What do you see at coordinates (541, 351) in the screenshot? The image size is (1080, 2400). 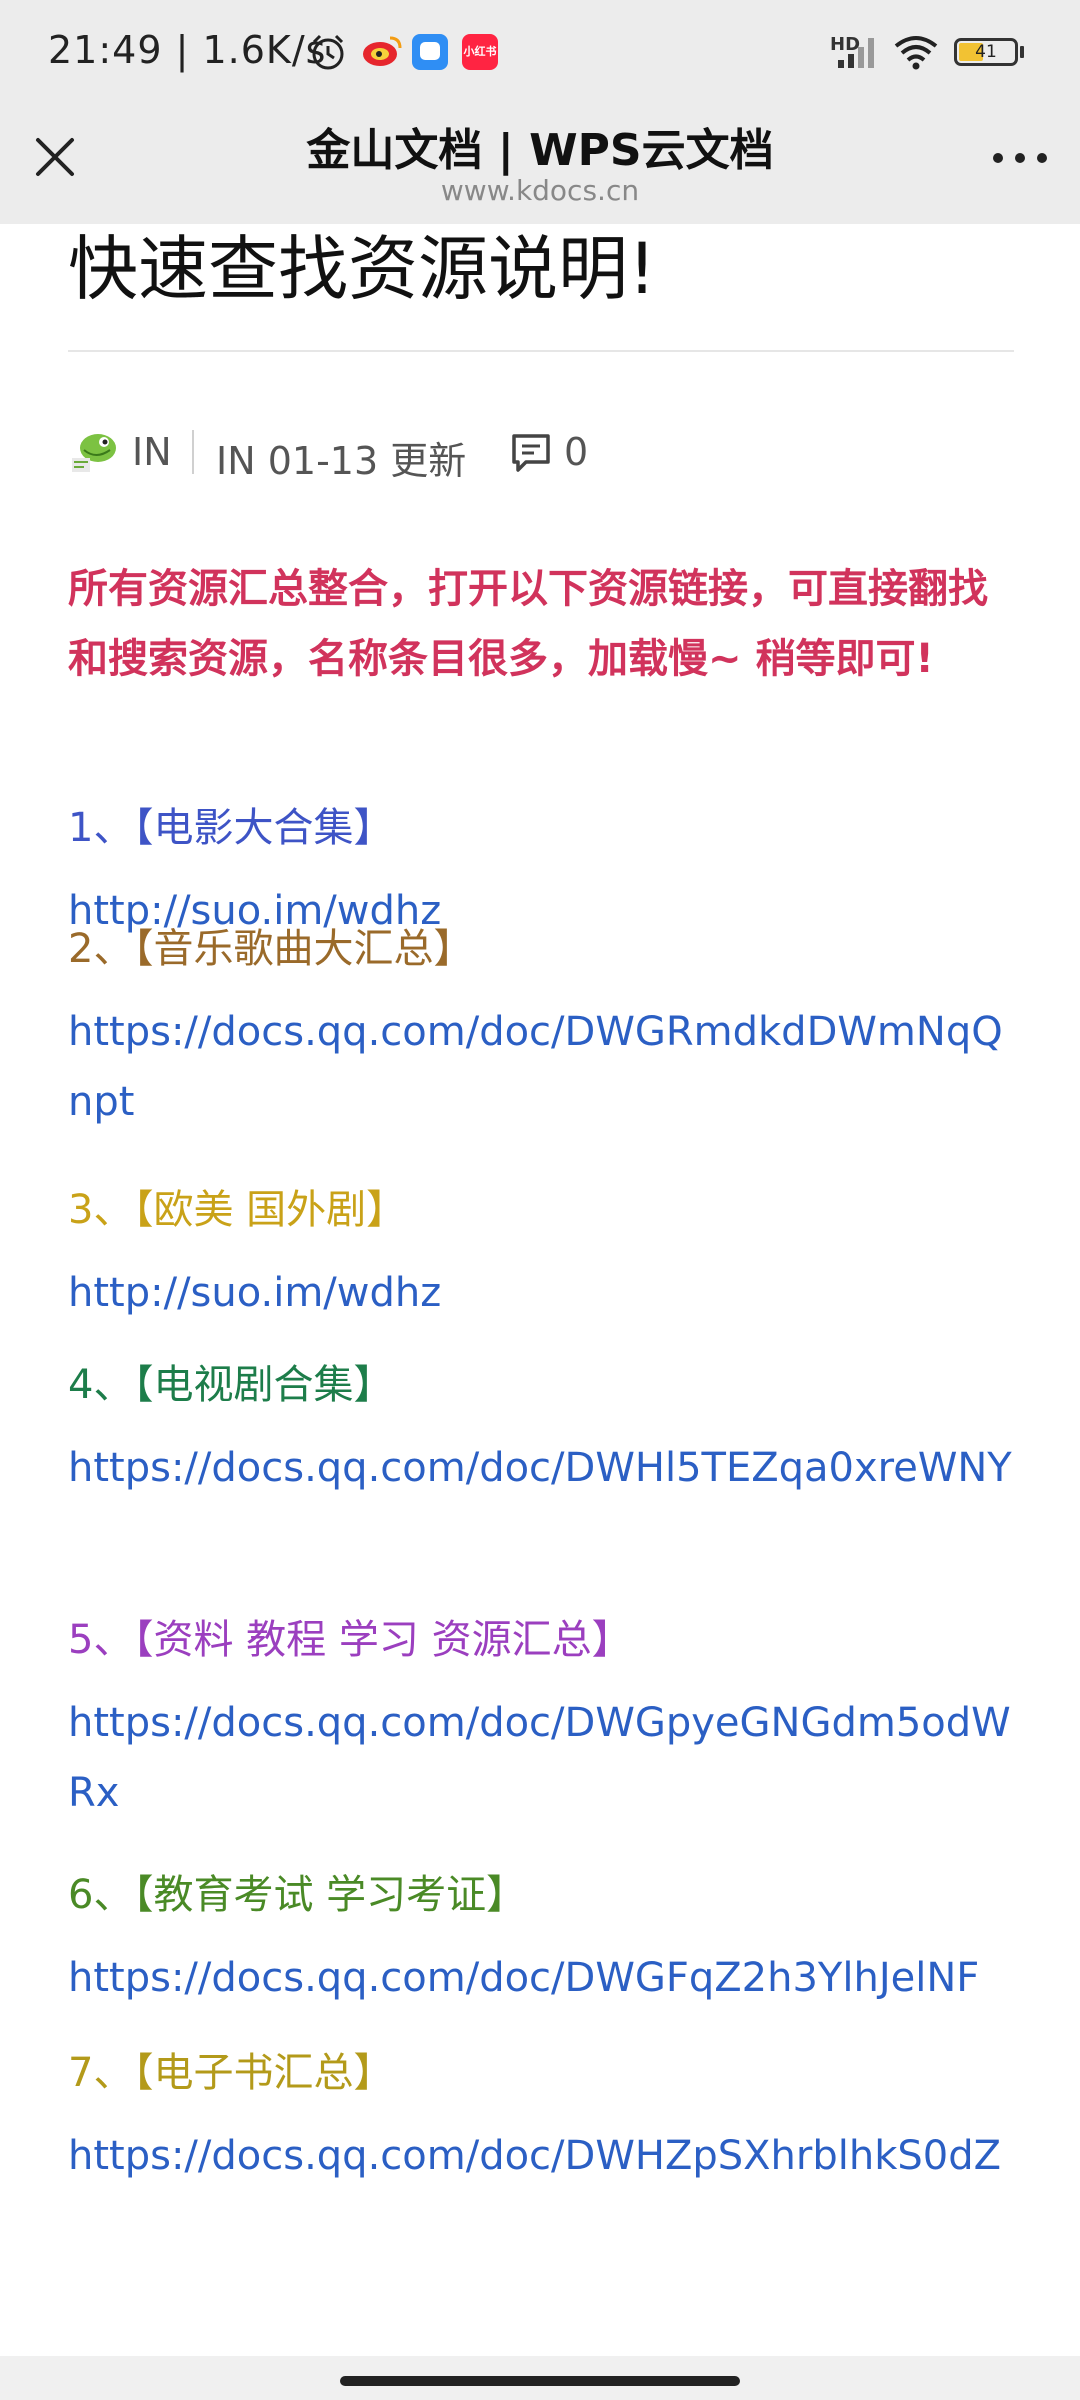 I see `title-divider` at bounding box center [541, 351].